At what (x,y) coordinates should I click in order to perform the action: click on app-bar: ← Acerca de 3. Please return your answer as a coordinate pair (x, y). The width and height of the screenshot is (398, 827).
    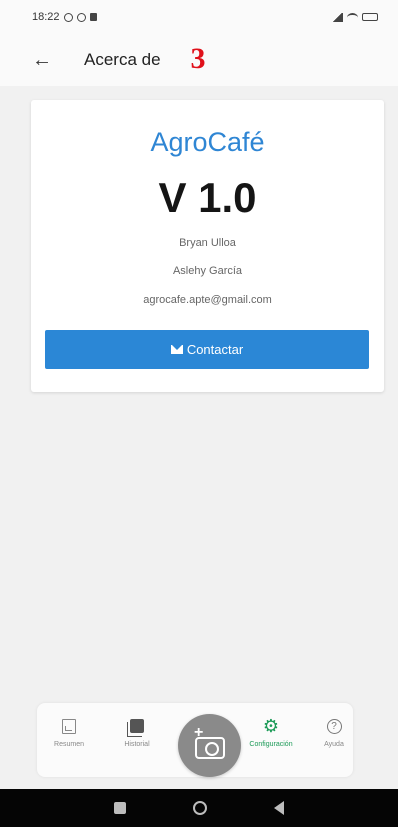
    Looking at the image, I should click on (199, 60).